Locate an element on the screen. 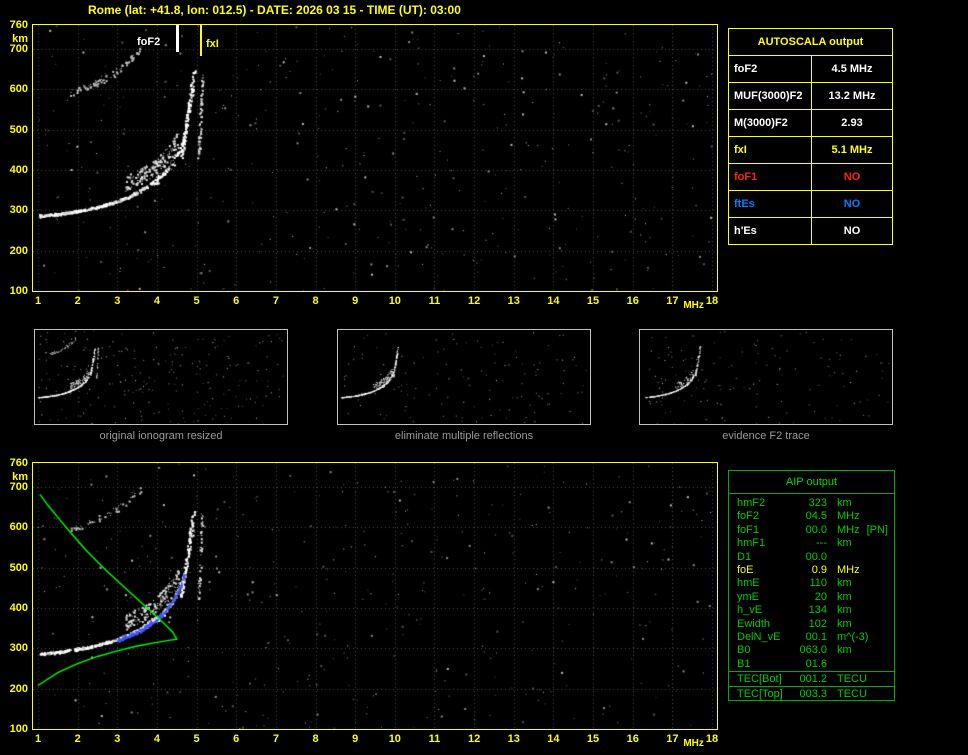 The width and height of the screenshot is (968, 755). iono1-xtick-8: 8 is located at coordinates (315, 301).